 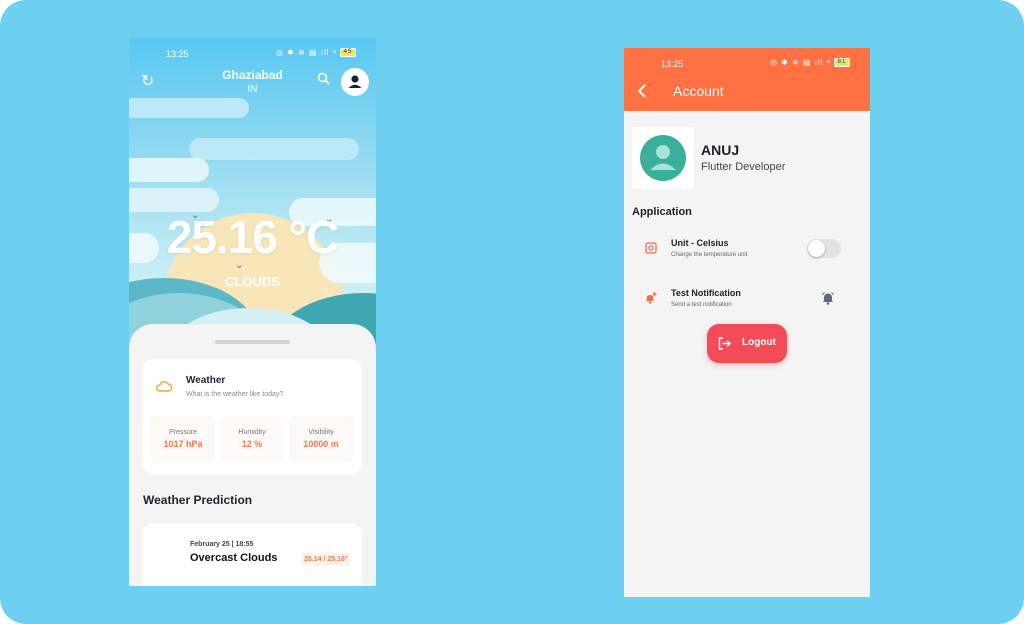 What do you see at coordinates (321, 432) in the screenshot?
I see `stat-label: Visibility` at bounding box center [321, 432].